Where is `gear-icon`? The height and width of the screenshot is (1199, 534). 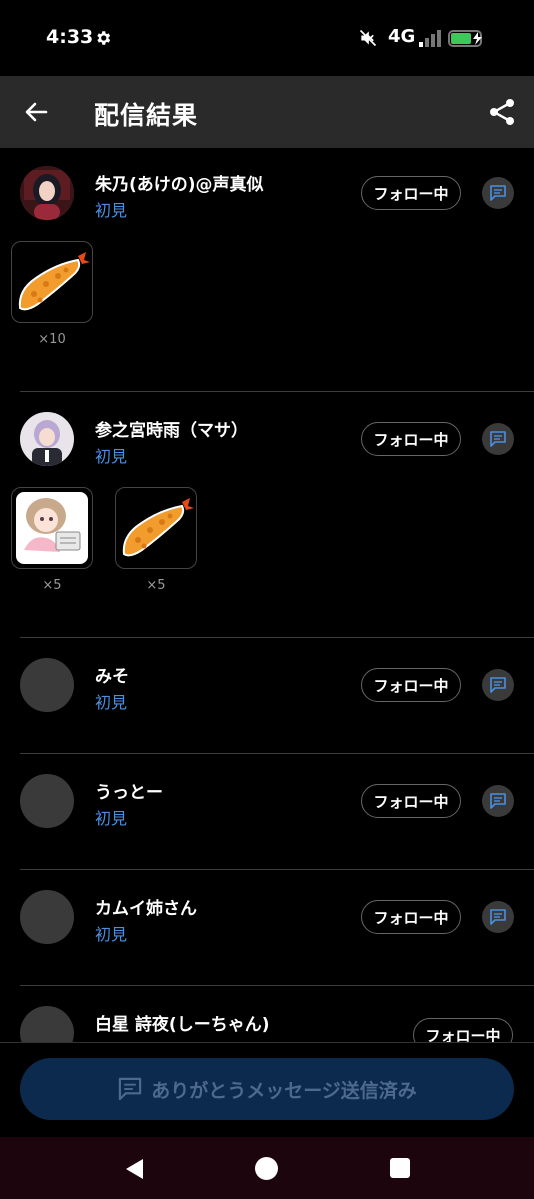 gear-icon is located at coordinates (104, 38).